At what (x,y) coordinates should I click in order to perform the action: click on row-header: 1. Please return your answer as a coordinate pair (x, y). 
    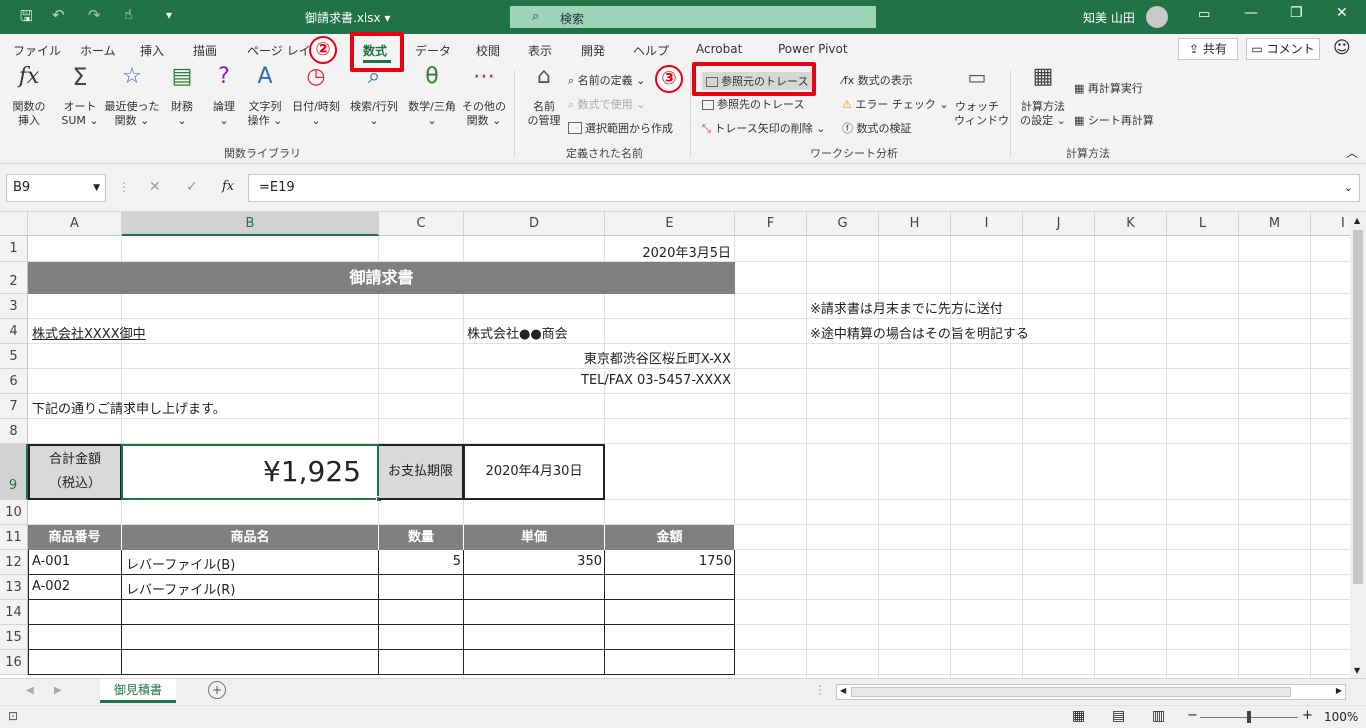
    Looking at the image, I should click on (14, 249).